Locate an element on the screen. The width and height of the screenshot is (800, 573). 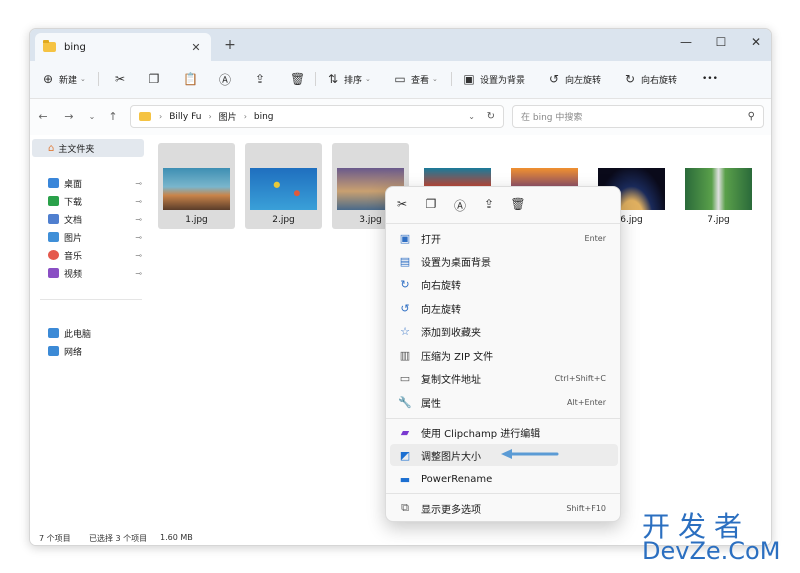
menu-item-compress-zip: ▥ 压缩为 ZIP 文件 is located at coordinates (504, 355).